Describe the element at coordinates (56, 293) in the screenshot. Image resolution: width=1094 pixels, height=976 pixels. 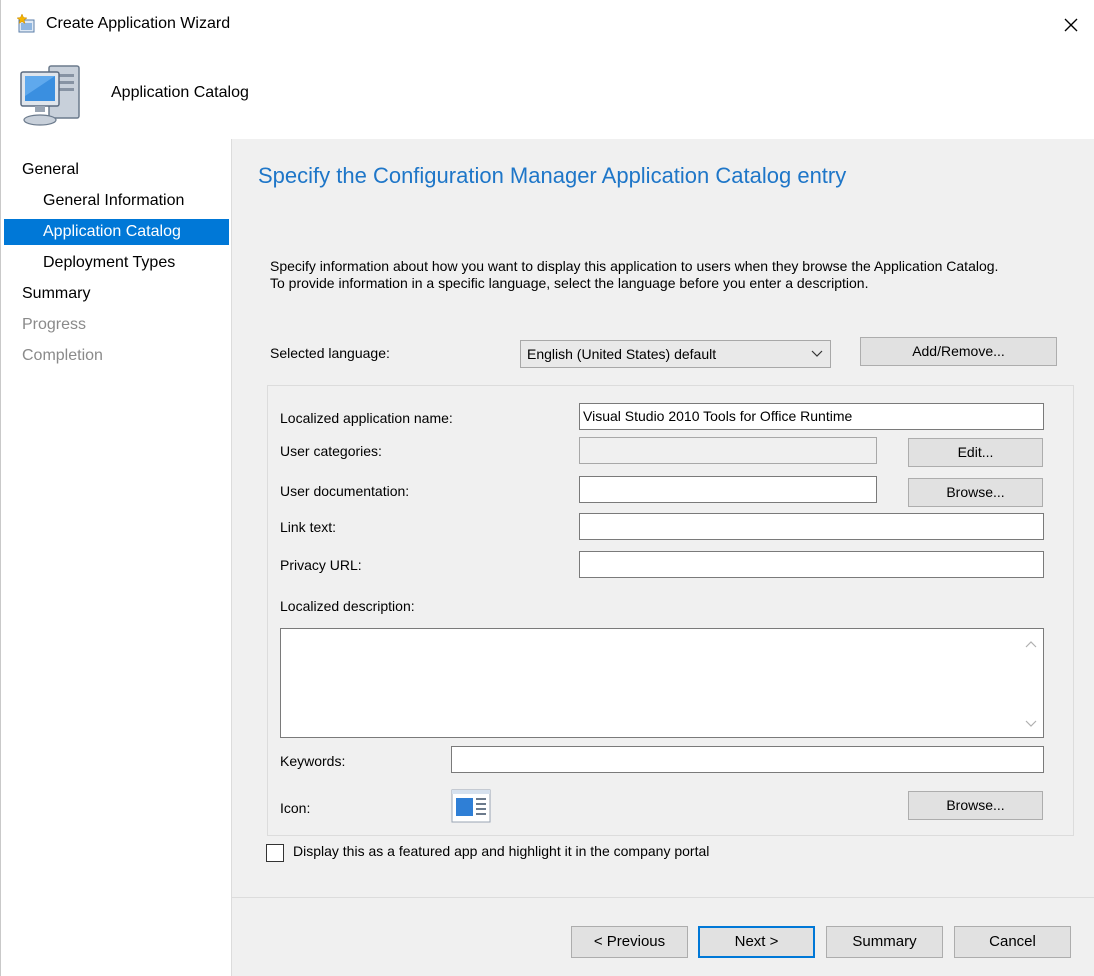
I see `nav-item-summary: Summary` at that location.